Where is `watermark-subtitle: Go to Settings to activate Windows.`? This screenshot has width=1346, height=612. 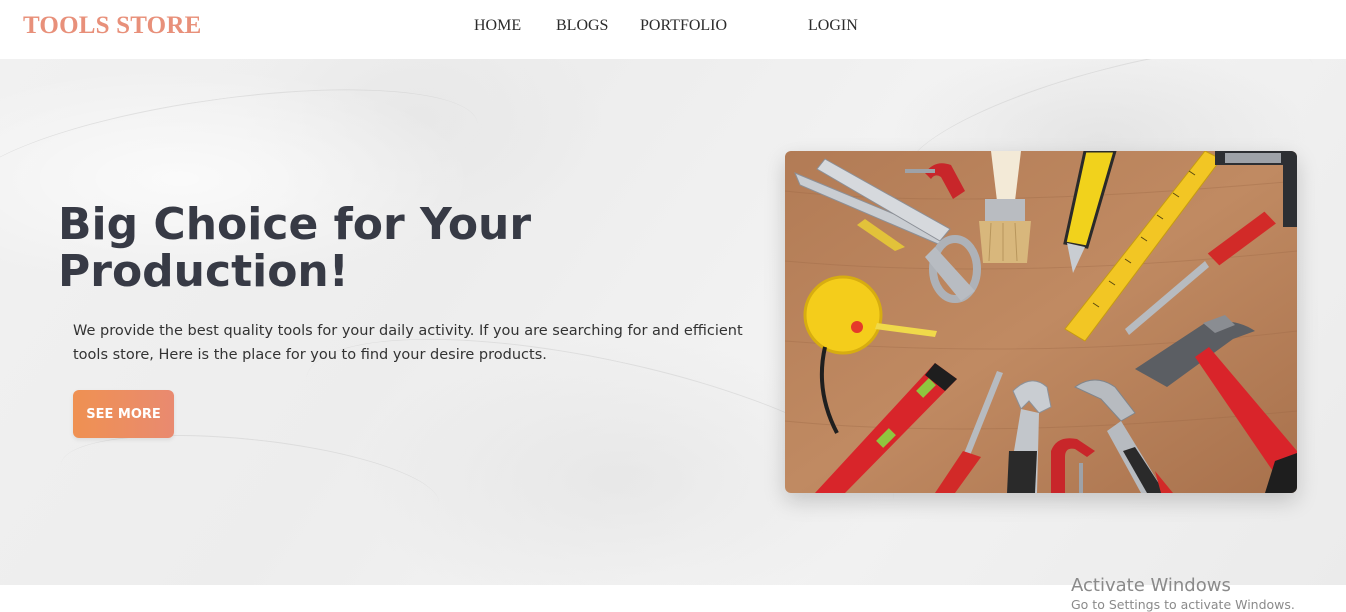 watermark-subtitle: Go to Settings to activate Windows. is located at coordinates (1183, 604).